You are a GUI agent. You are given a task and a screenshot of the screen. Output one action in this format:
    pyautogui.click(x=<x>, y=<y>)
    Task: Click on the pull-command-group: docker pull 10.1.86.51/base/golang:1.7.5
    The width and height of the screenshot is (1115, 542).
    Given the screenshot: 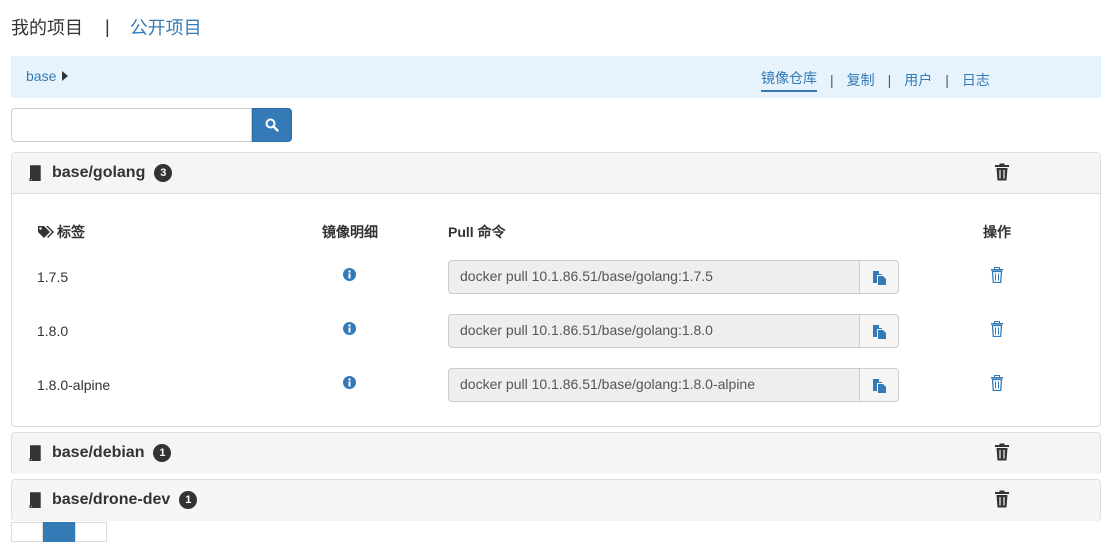 What is the action you would take?
    pyautogui.click(x=673, y=277)
    